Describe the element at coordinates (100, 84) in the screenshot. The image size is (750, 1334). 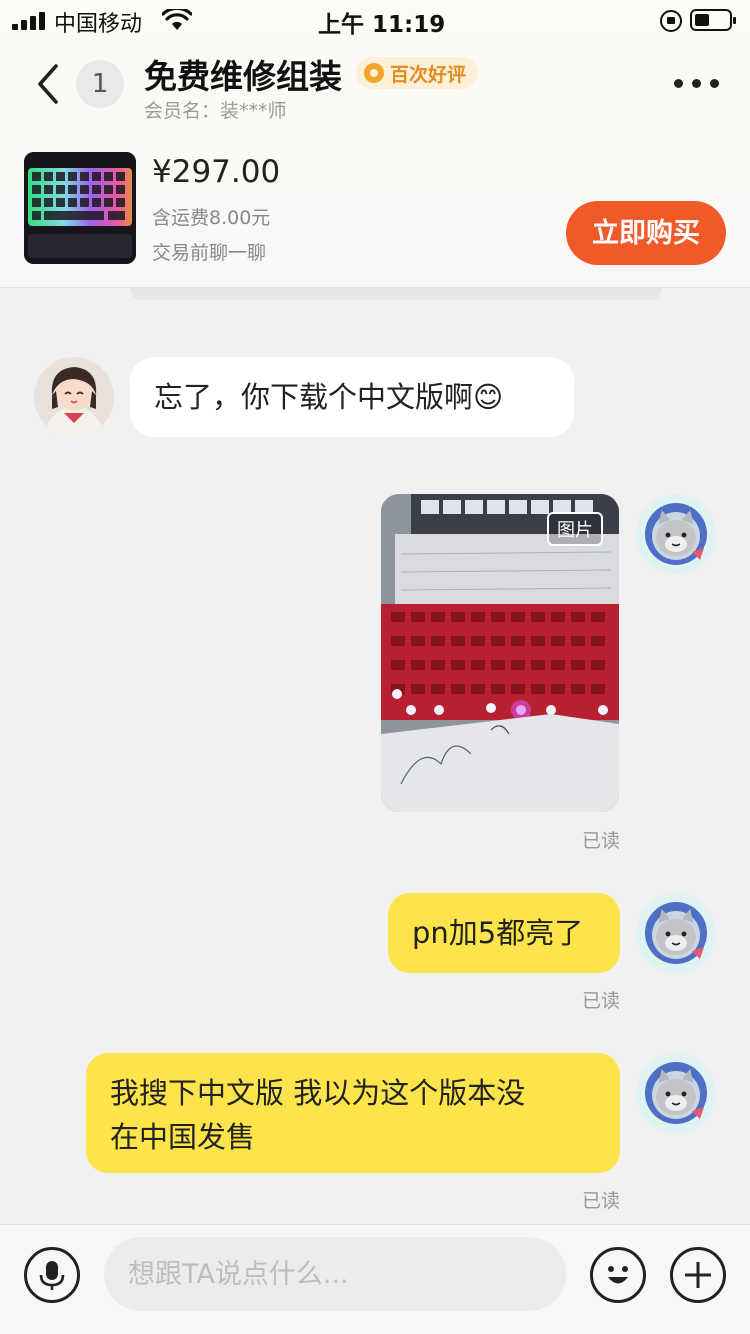
I see `unread-count-badge: 1` at that location.